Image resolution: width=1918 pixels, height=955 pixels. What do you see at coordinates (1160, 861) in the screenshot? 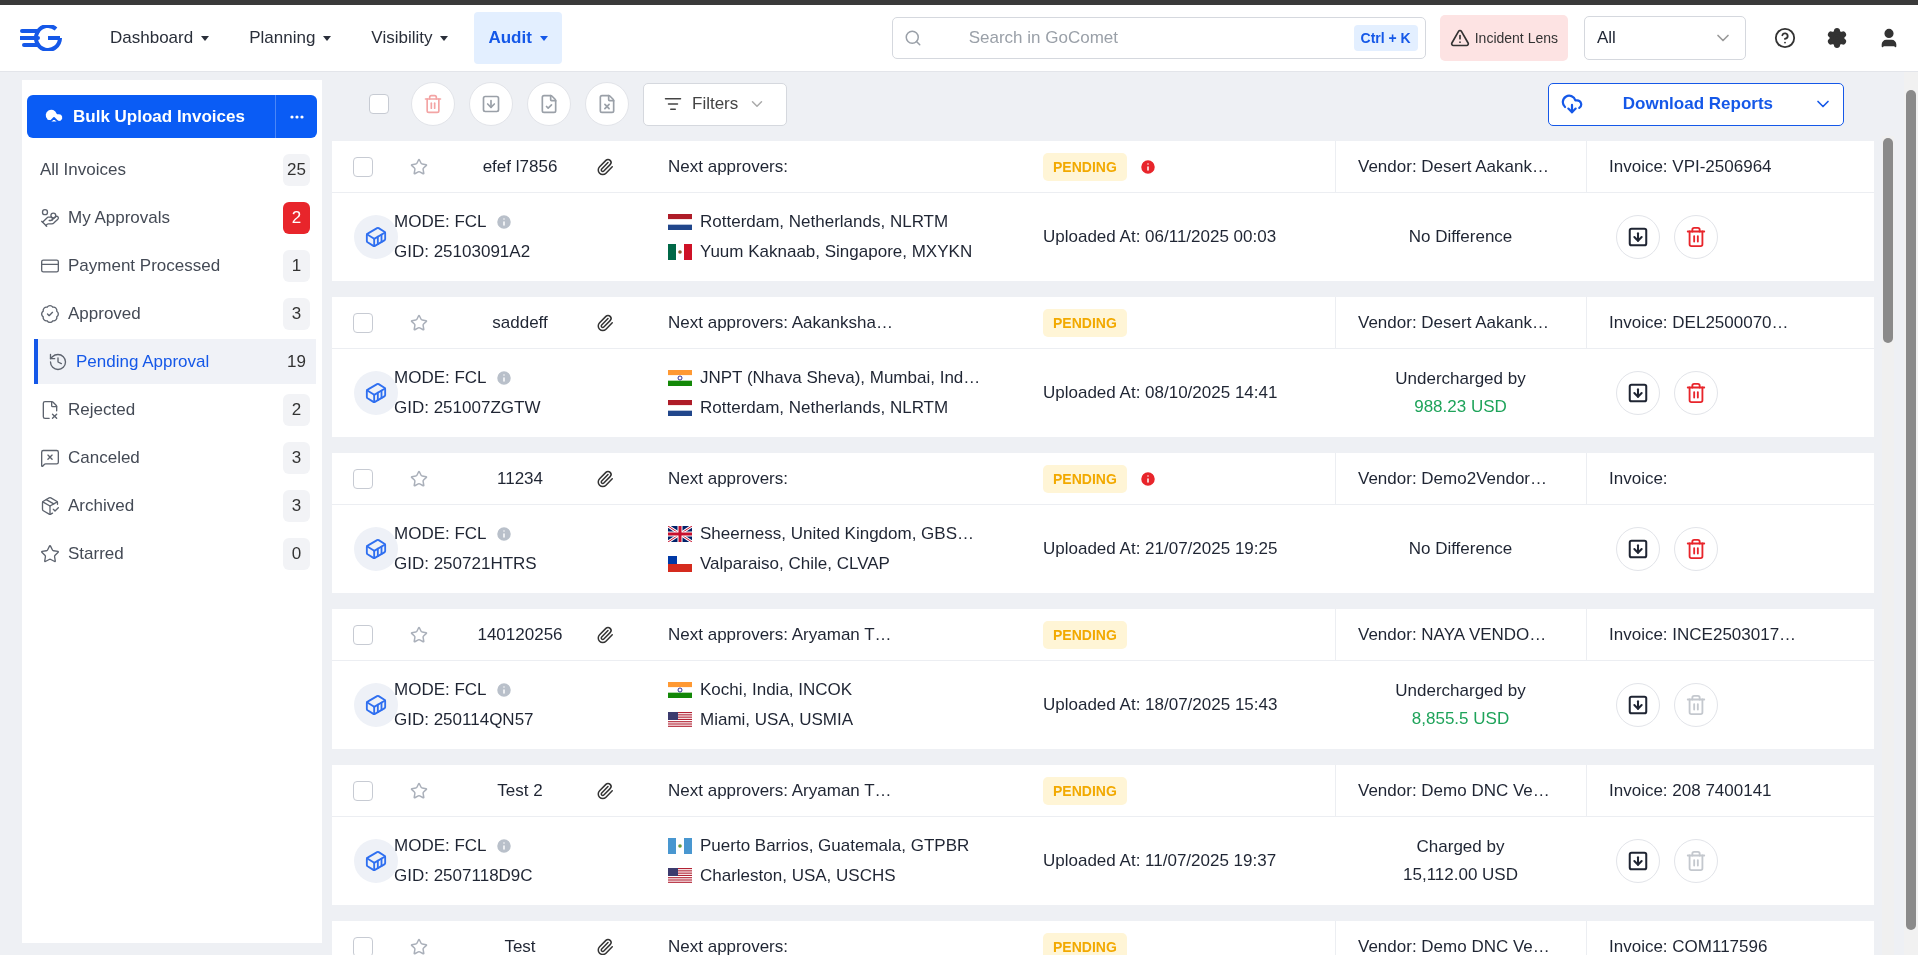
I see `uploaded-text: Uploaded At: 11/07/2025 19:37` at bounding box center [1160, 861].